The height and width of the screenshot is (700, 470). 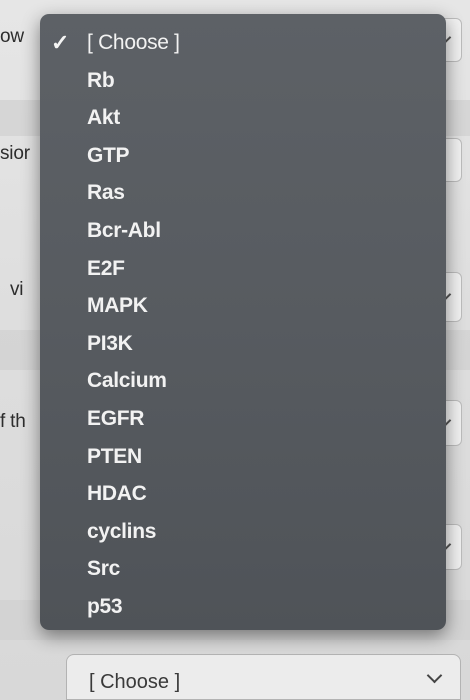 What do you see at coordinates (243, 193) in the screenshot?
I see `dropdown-option: Ras` at bounding box center [243, 193].